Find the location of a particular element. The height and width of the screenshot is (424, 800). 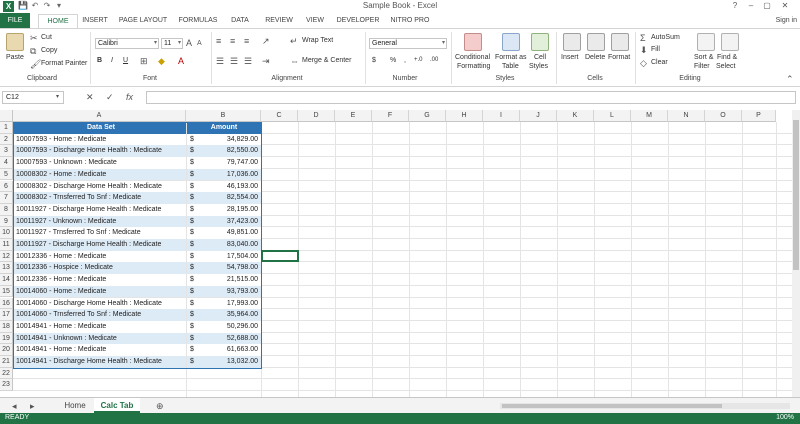

delete-cells-icon is located at coordinates (596, 42).